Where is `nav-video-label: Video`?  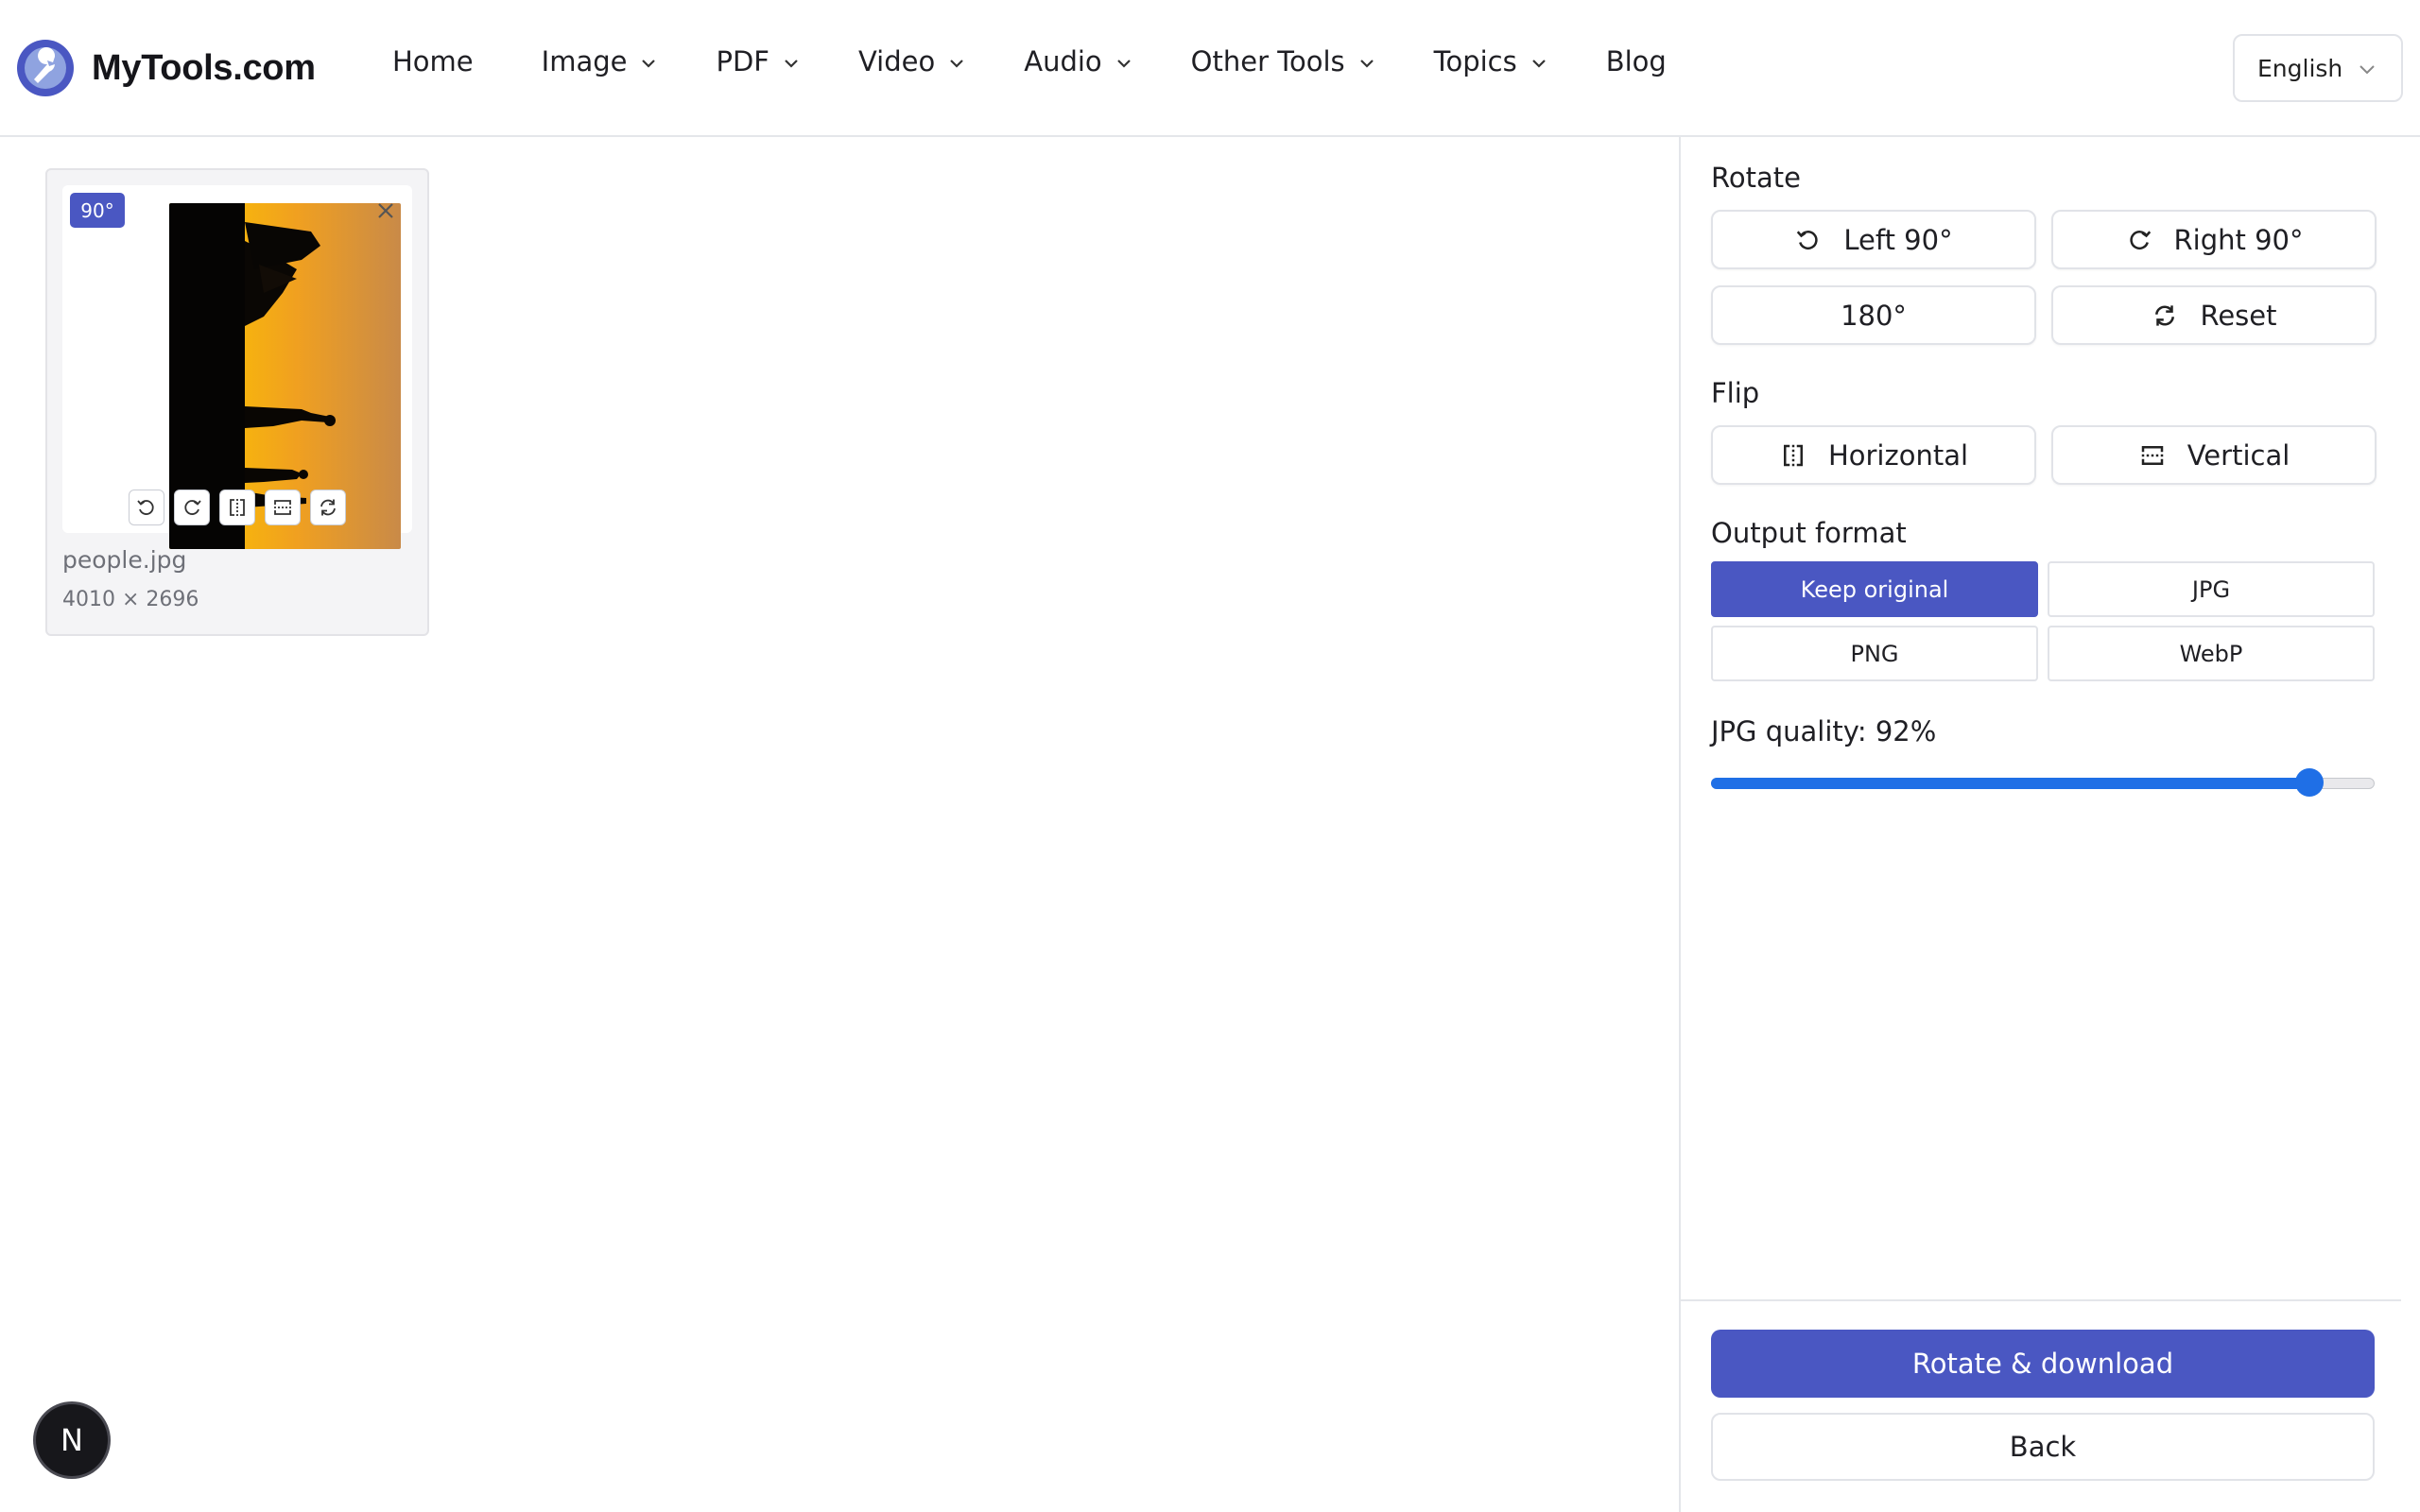 nav-video-label: Video is located at coordinates (896, 61).